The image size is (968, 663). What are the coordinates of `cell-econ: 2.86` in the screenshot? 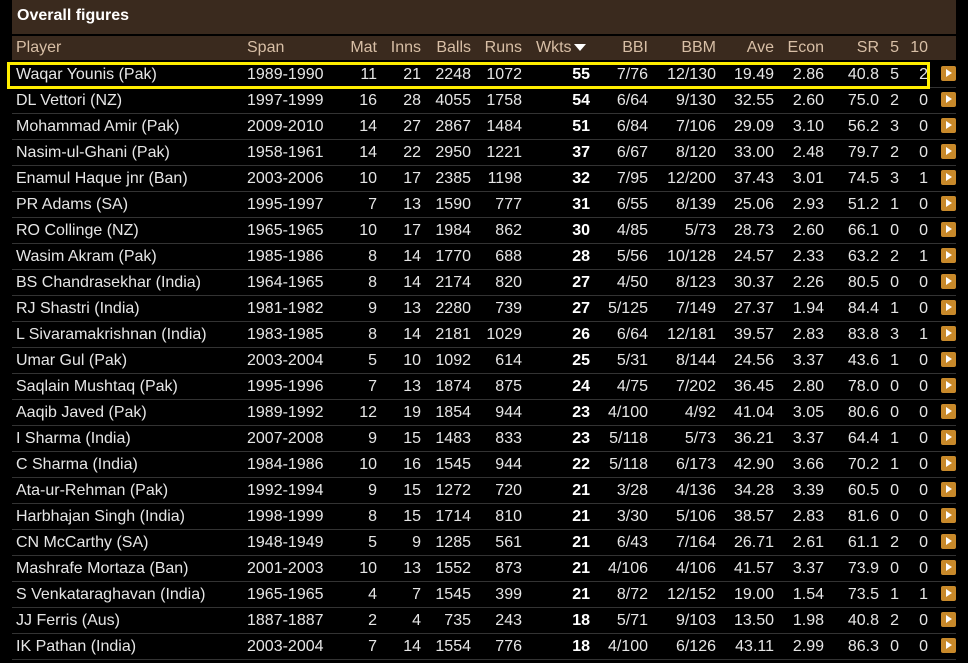 It's located at (808, 74).